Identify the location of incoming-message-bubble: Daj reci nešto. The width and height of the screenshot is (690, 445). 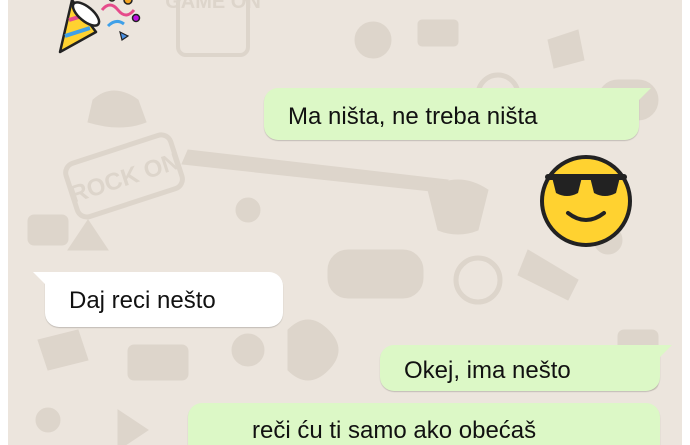
(158, 299).